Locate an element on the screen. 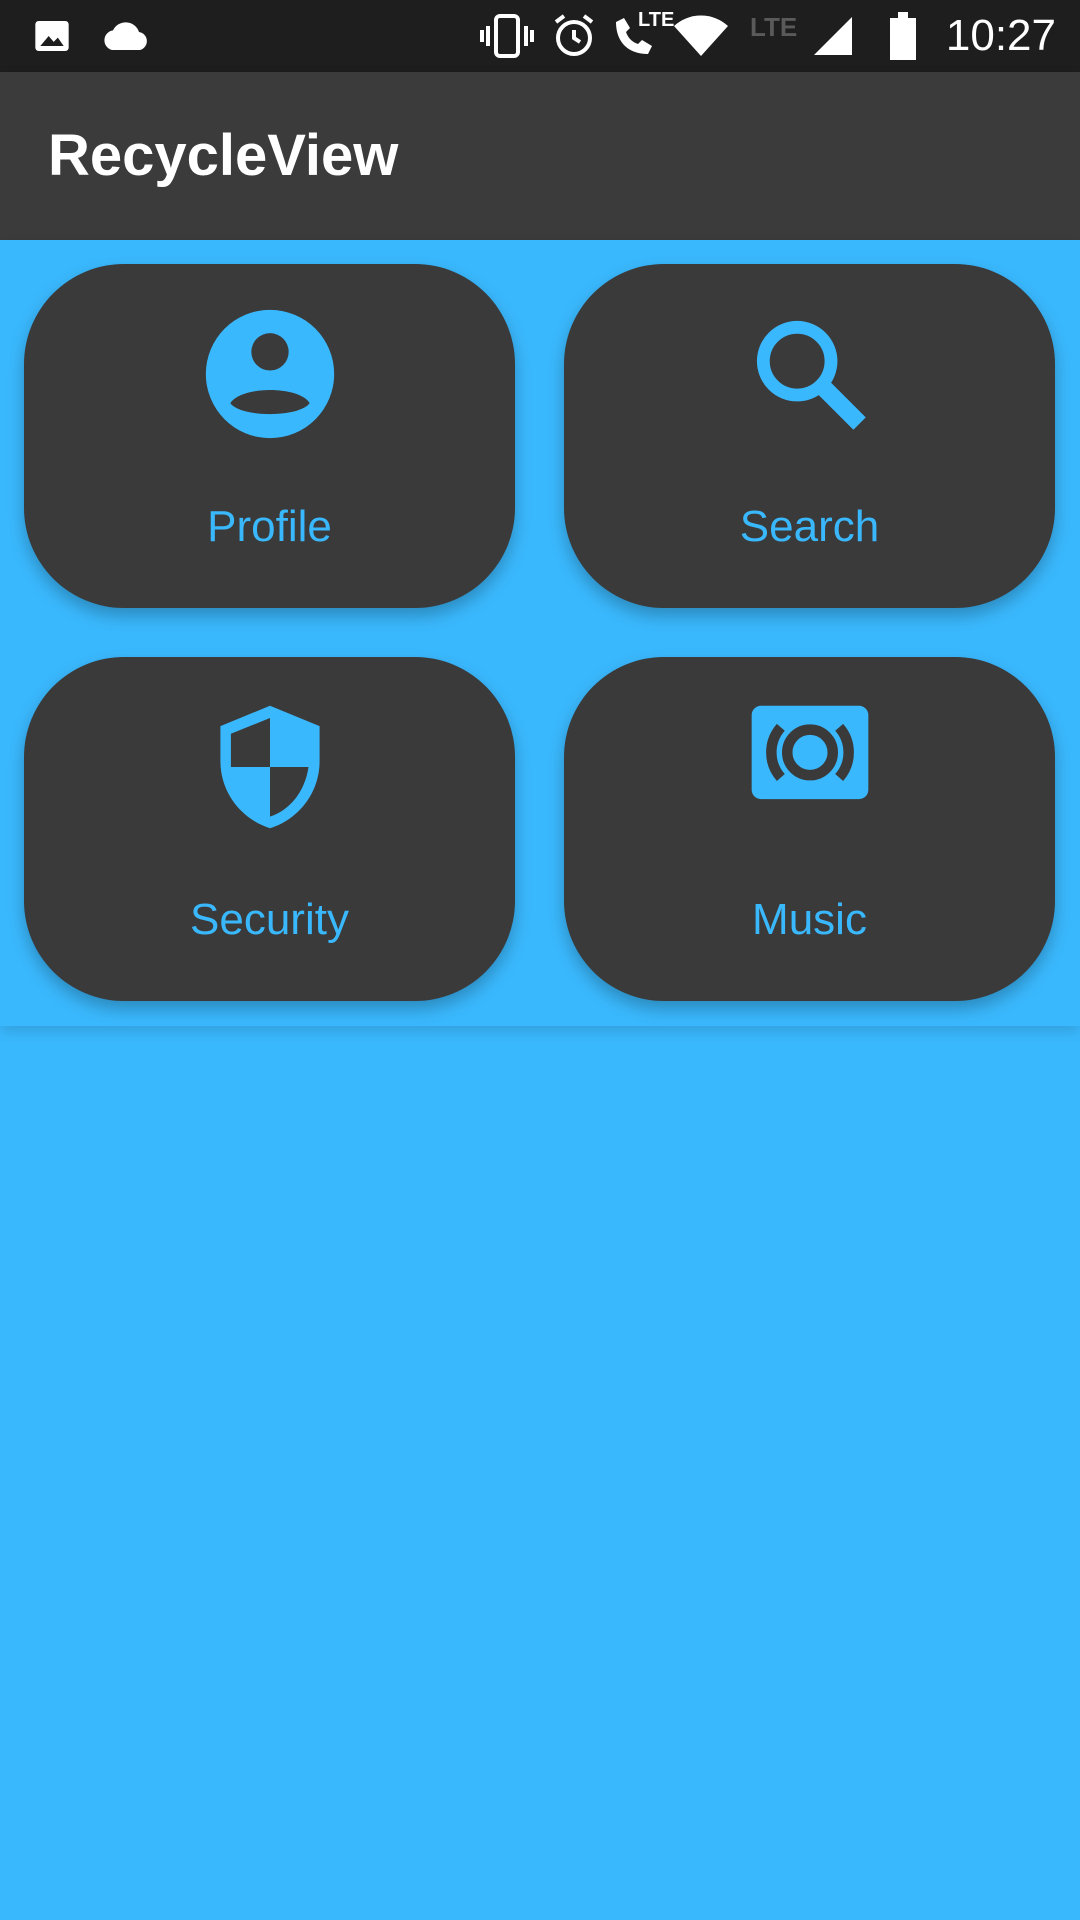  app-title: RecycleView is located at coordinates (223, 155).